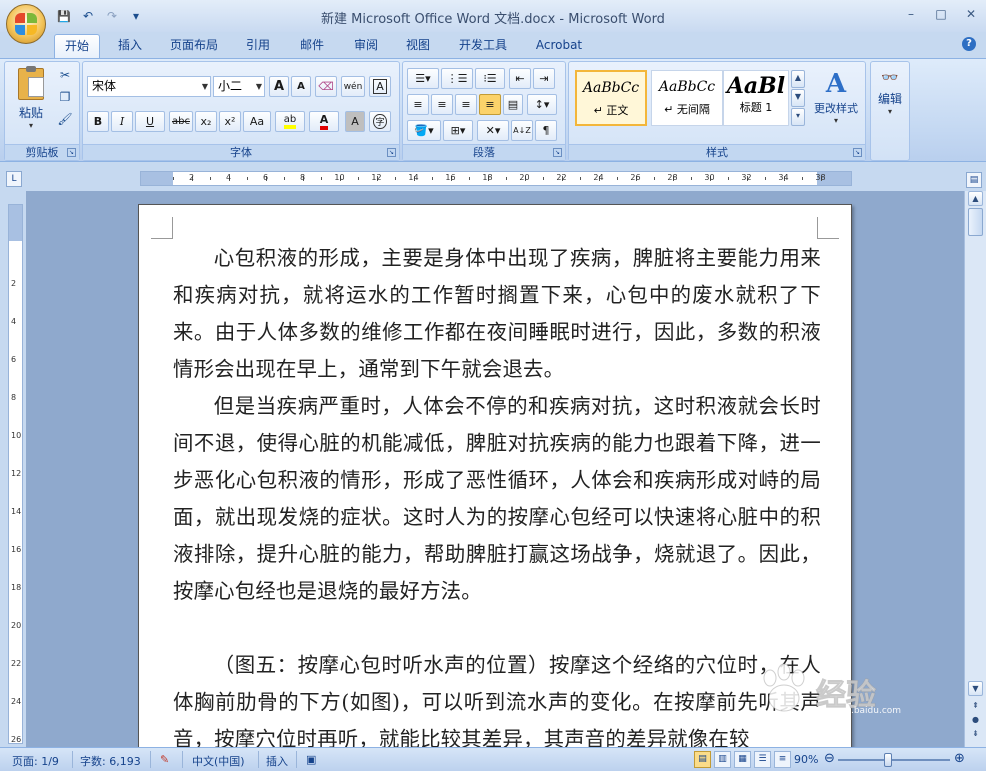 The height and width of the screenshot is (771, 986). I want to click on tab-insert: 插入, so click(130, 46).